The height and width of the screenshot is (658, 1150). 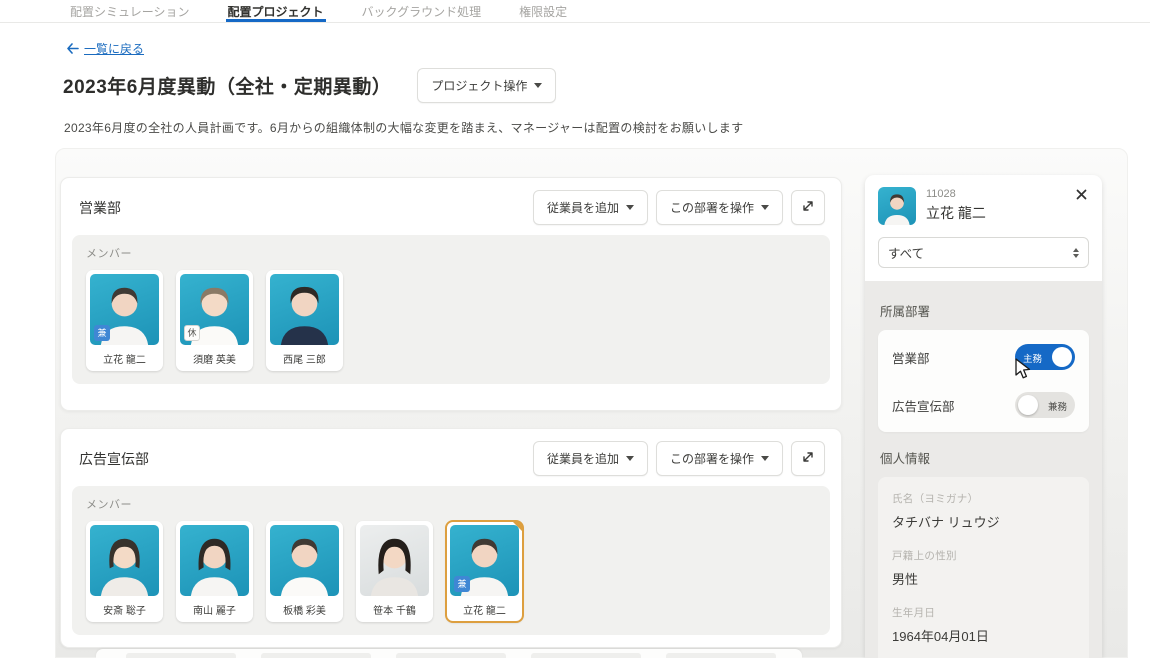 What do you see at coordinates (275, 11) in the screenshot?
I see `tab-placement-project: 配置プロジェクト` at bounding box center [275, 11].